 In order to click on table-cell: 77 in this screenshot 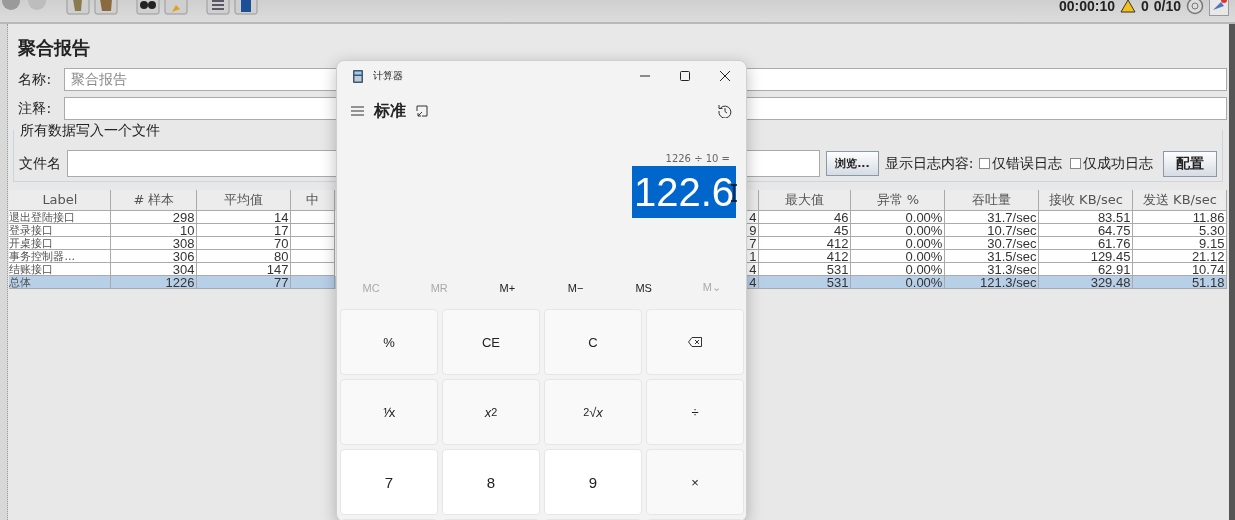, I will do `click(244, 282)`.